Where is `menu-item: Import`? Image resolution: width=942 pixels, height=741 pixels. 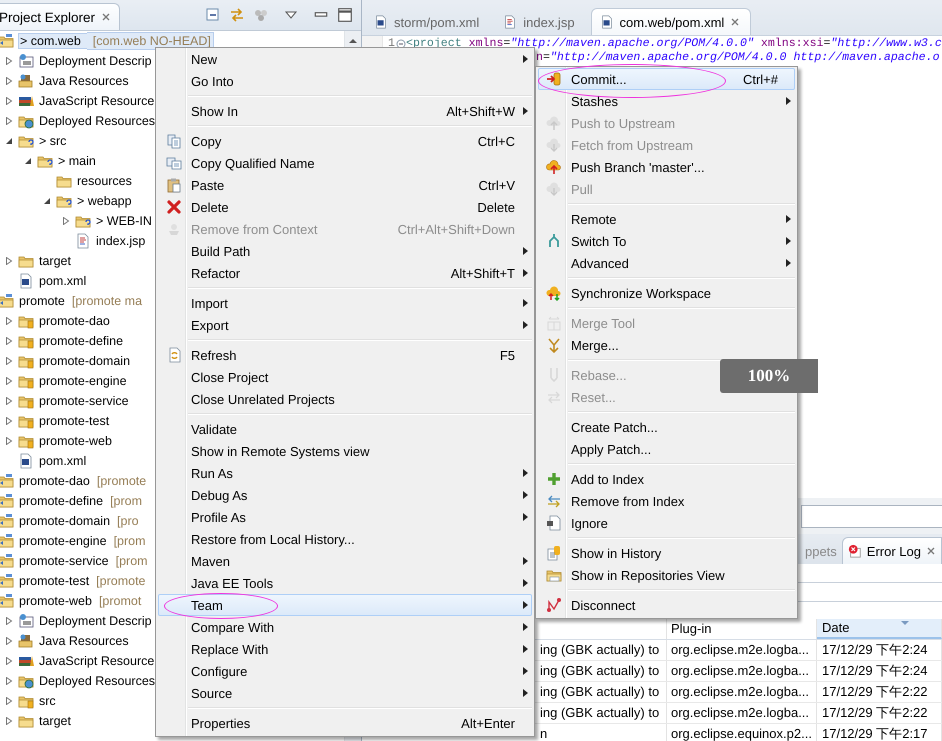
menu-item: Import is located at coordinates (345, 303).